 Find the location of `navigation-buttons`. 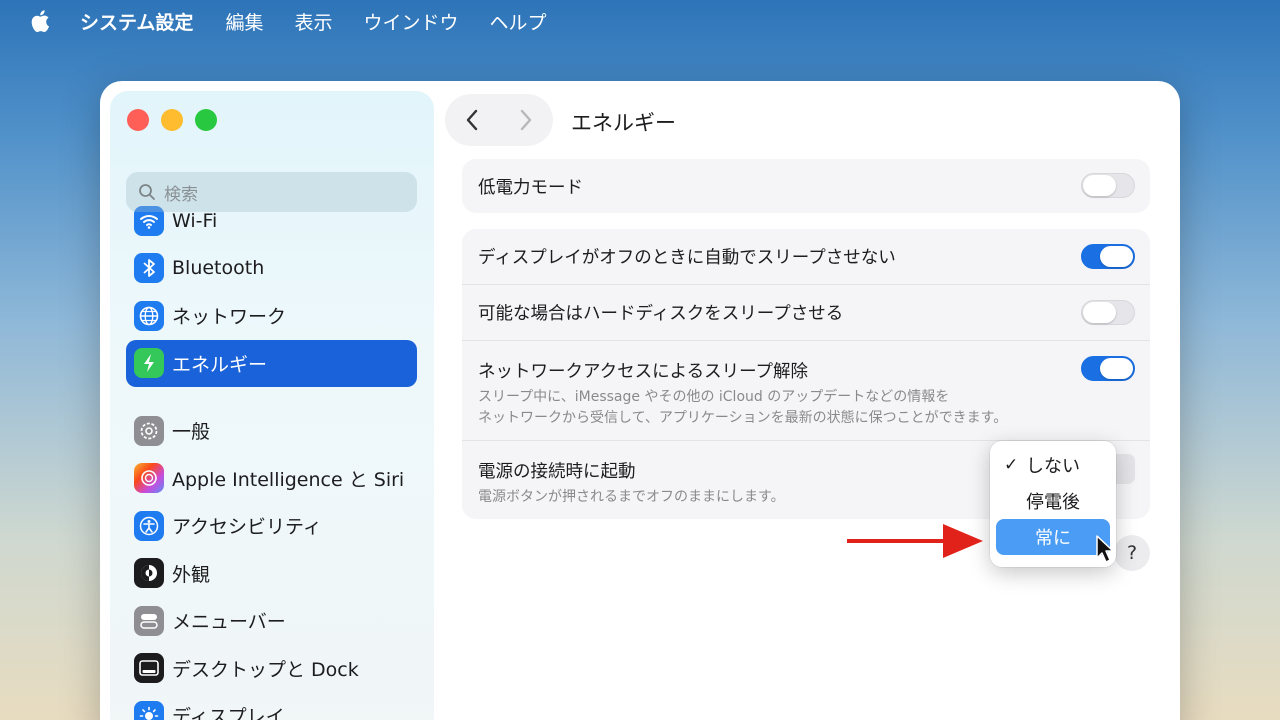

navigation-buttons is located at coordinates (499, 120).